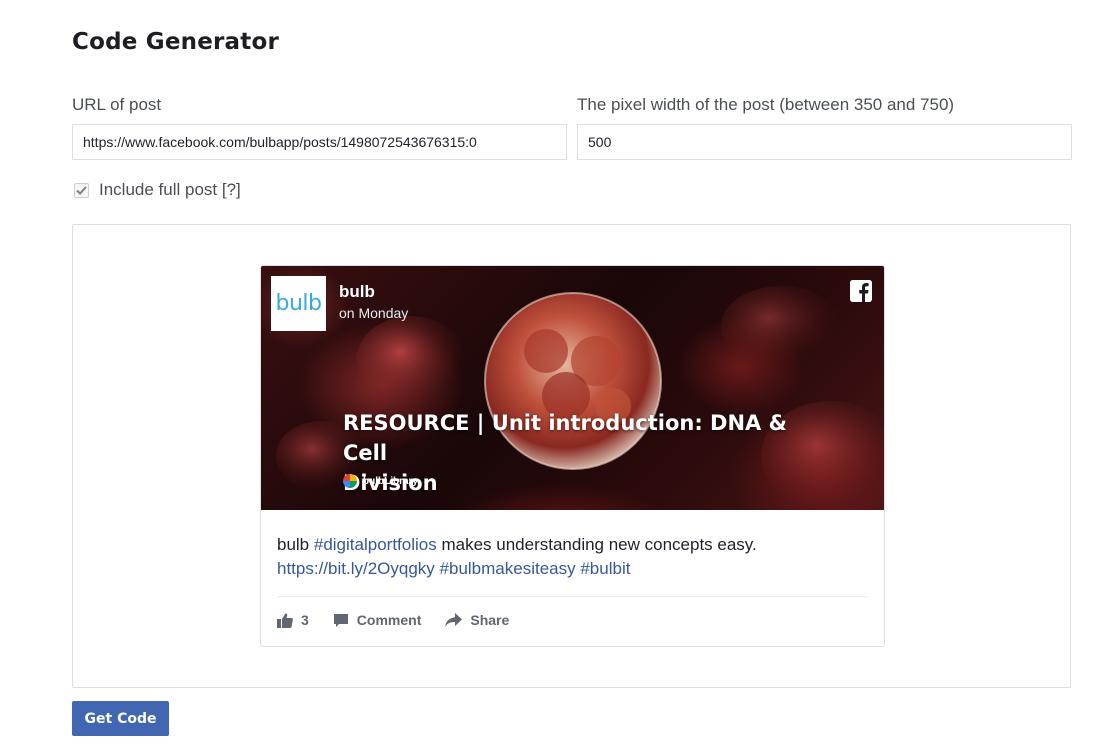 Image resolution: width=1093 pixels, height=744 pixels. Describe the element at coordinates (357, 292) in the screenshot. I see `page-name: bulb` at that location.